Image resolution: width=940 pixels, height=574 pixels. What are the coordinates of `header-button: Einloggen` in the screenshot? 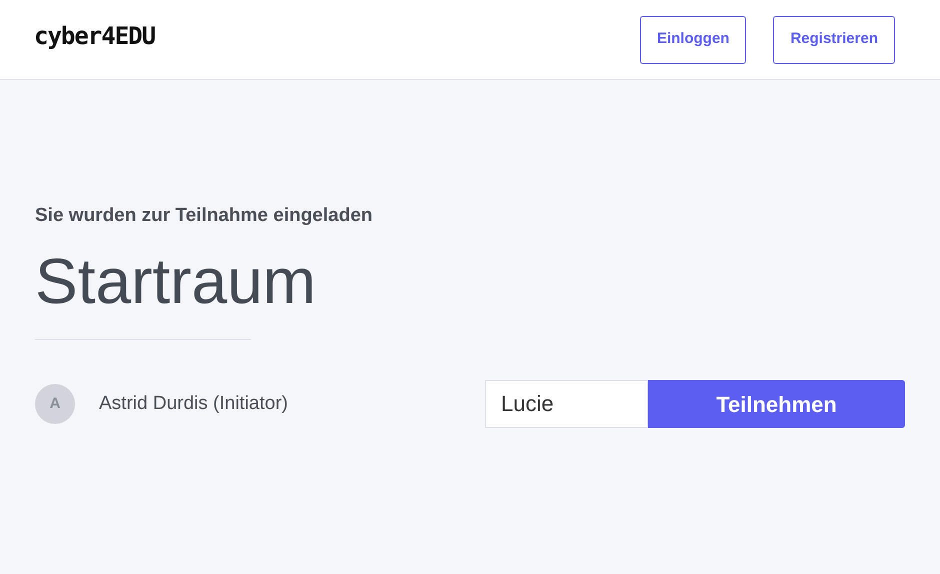 It's located at (693, 40).